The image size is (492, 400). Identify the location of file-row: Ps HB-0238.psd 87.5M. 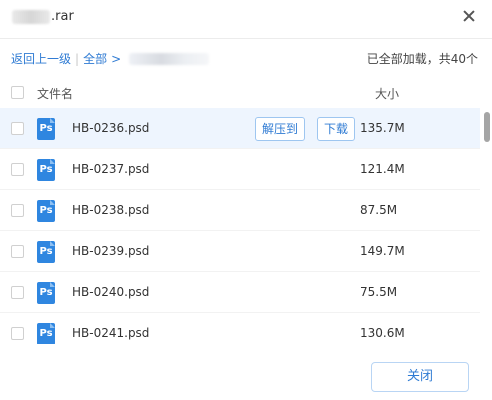
(240, 210).